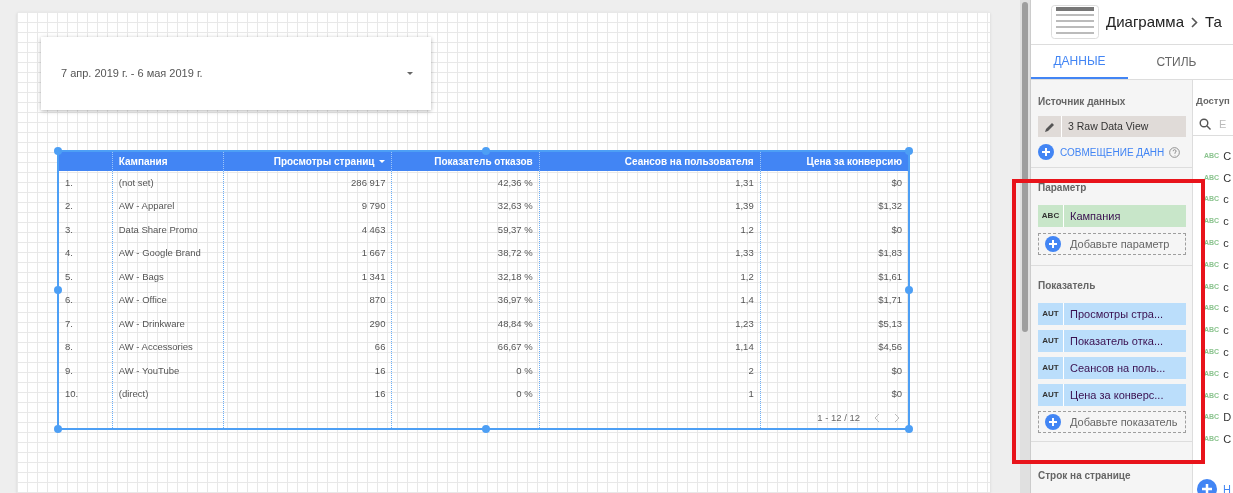 The height and width of the screenshot is (493, 1233). What do you see at coordinates (236, 73) in the screenshot?
I see `date-range-control: 7 апр. 2019 г. - 6 мая 2019 г.` at bounding box center [236, 73].